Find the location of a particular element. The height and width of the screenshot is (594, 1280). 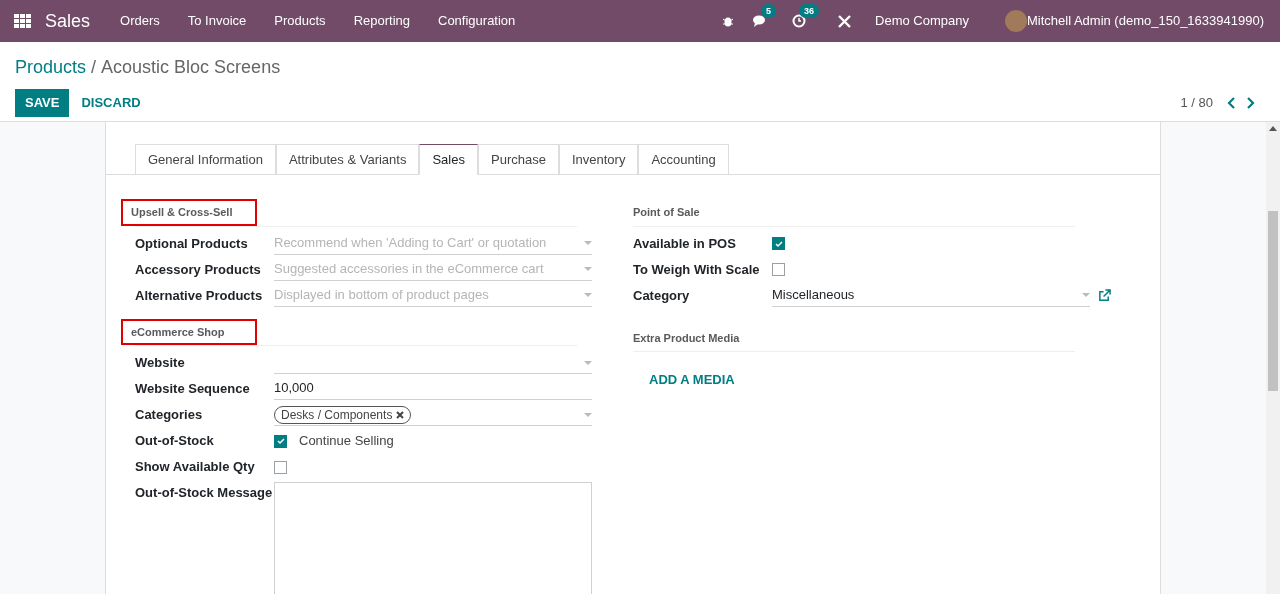

breadcrumb-link: Products is located at coordinates (51, 67).